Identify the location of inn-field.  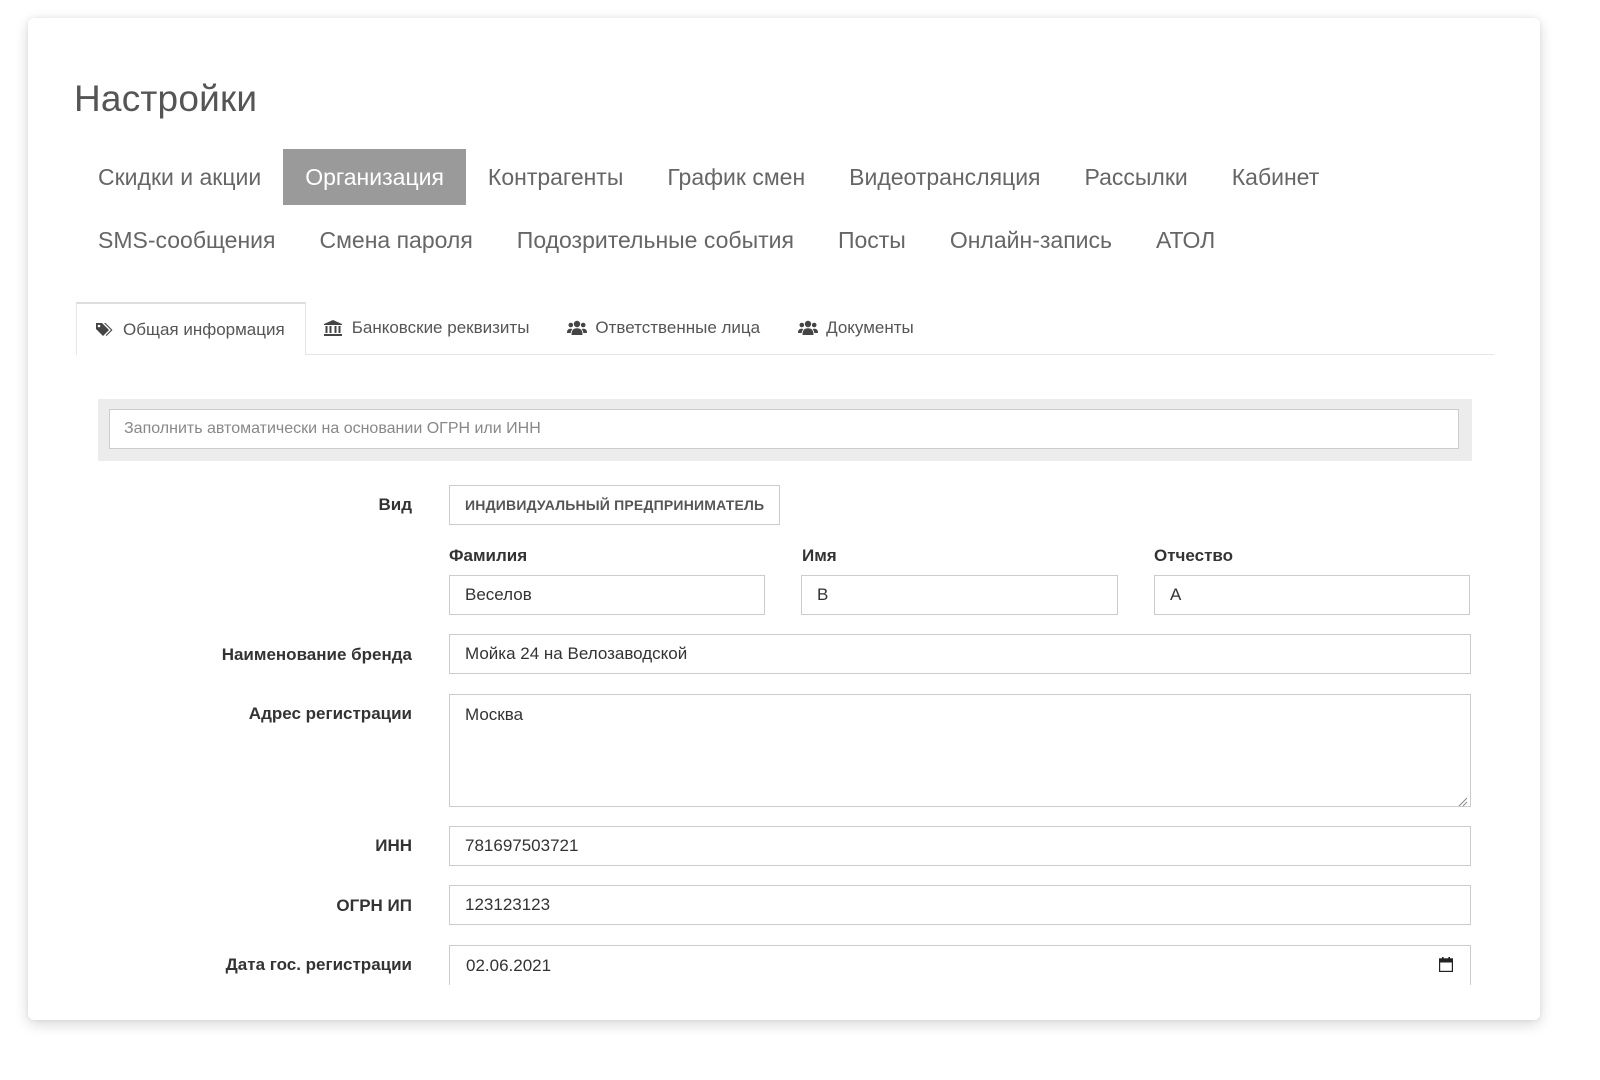
(960, 846).